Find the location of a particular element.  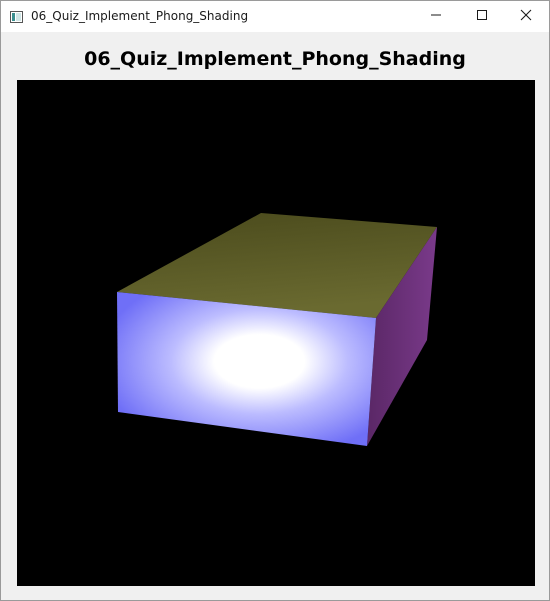

close-button is located at coordinates (526, 16).